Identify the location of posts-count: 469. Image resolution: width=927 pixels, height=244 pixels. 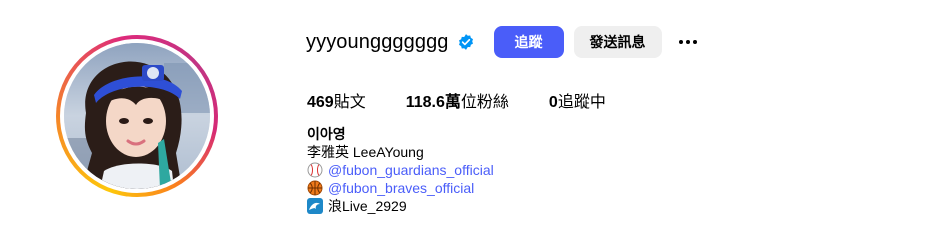
(320, 102).